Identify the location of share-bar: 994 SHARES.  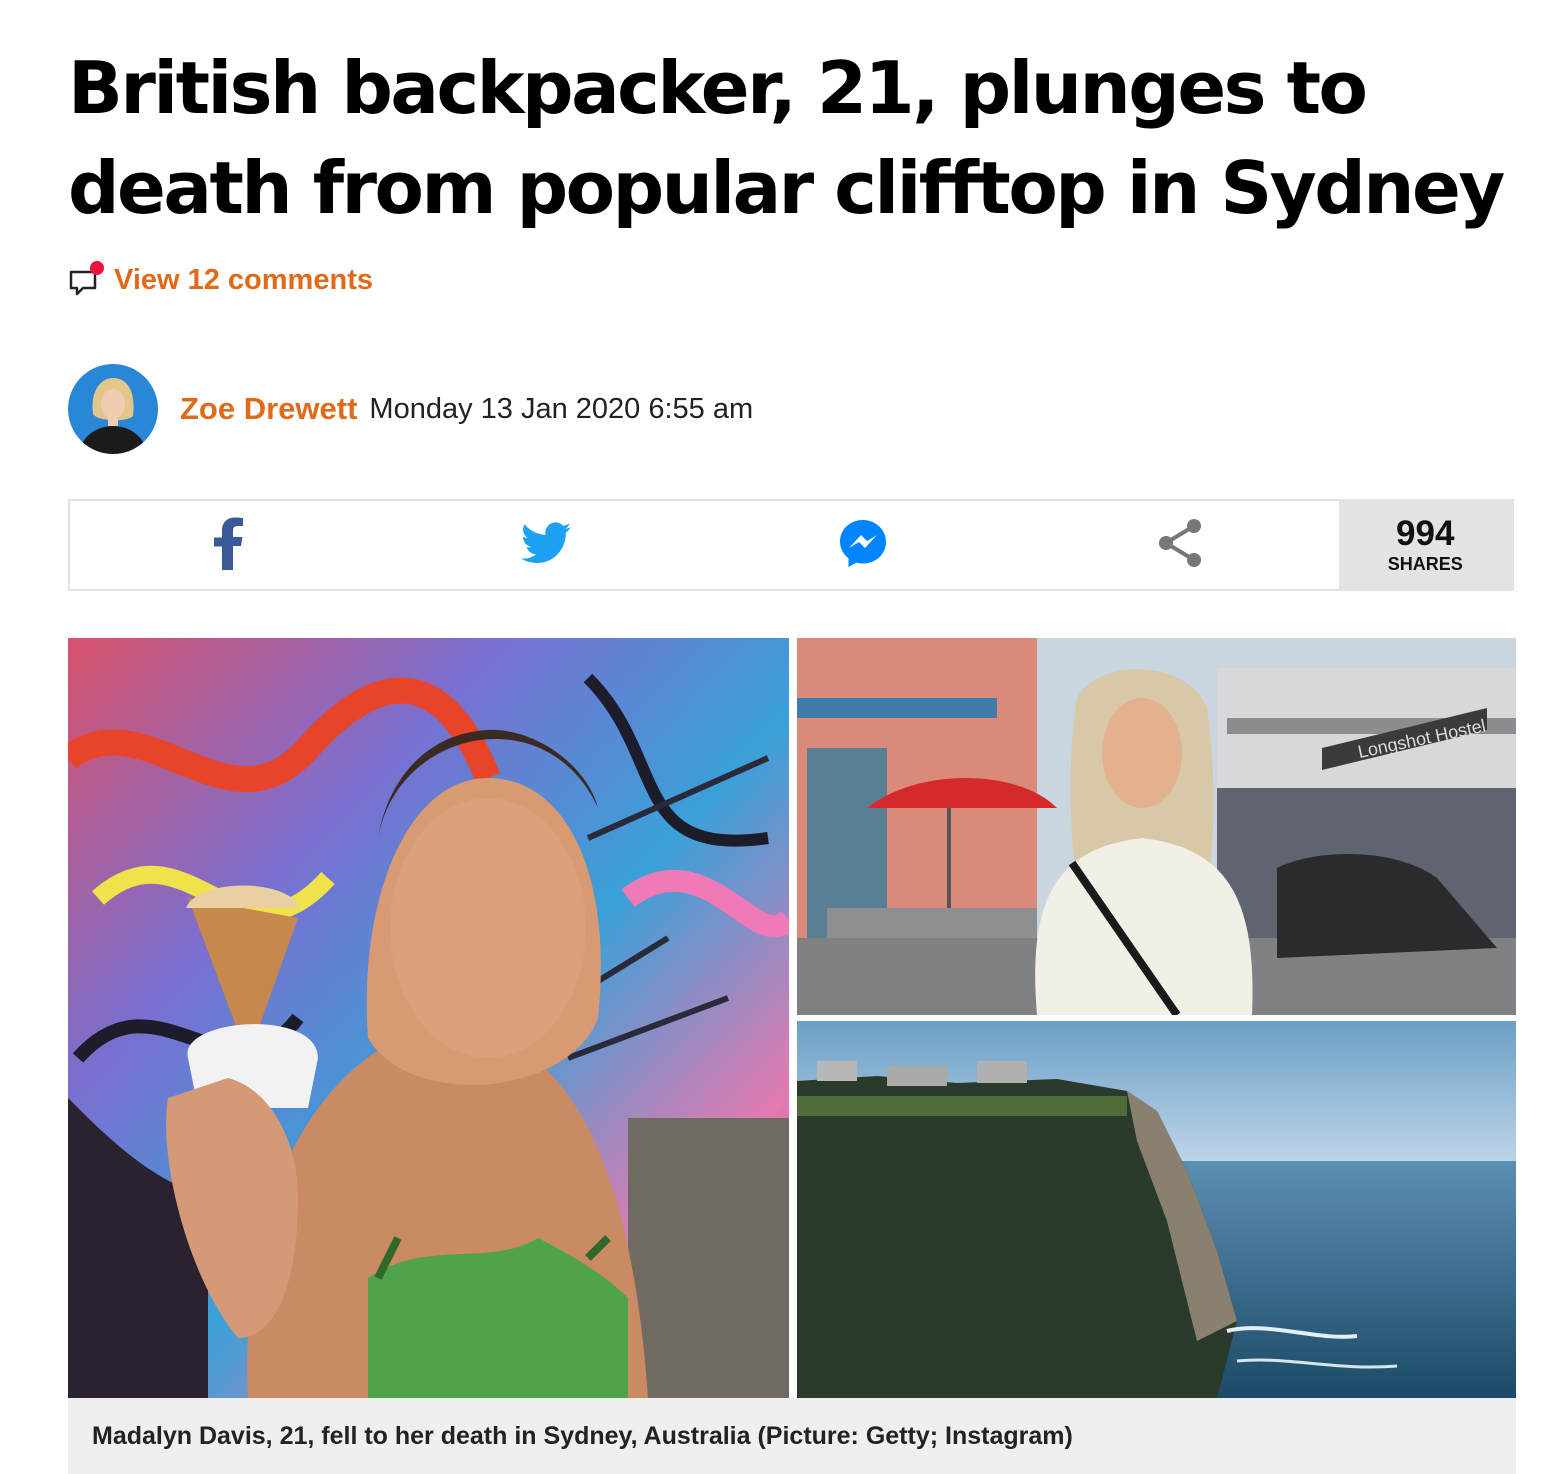
(791, 545).